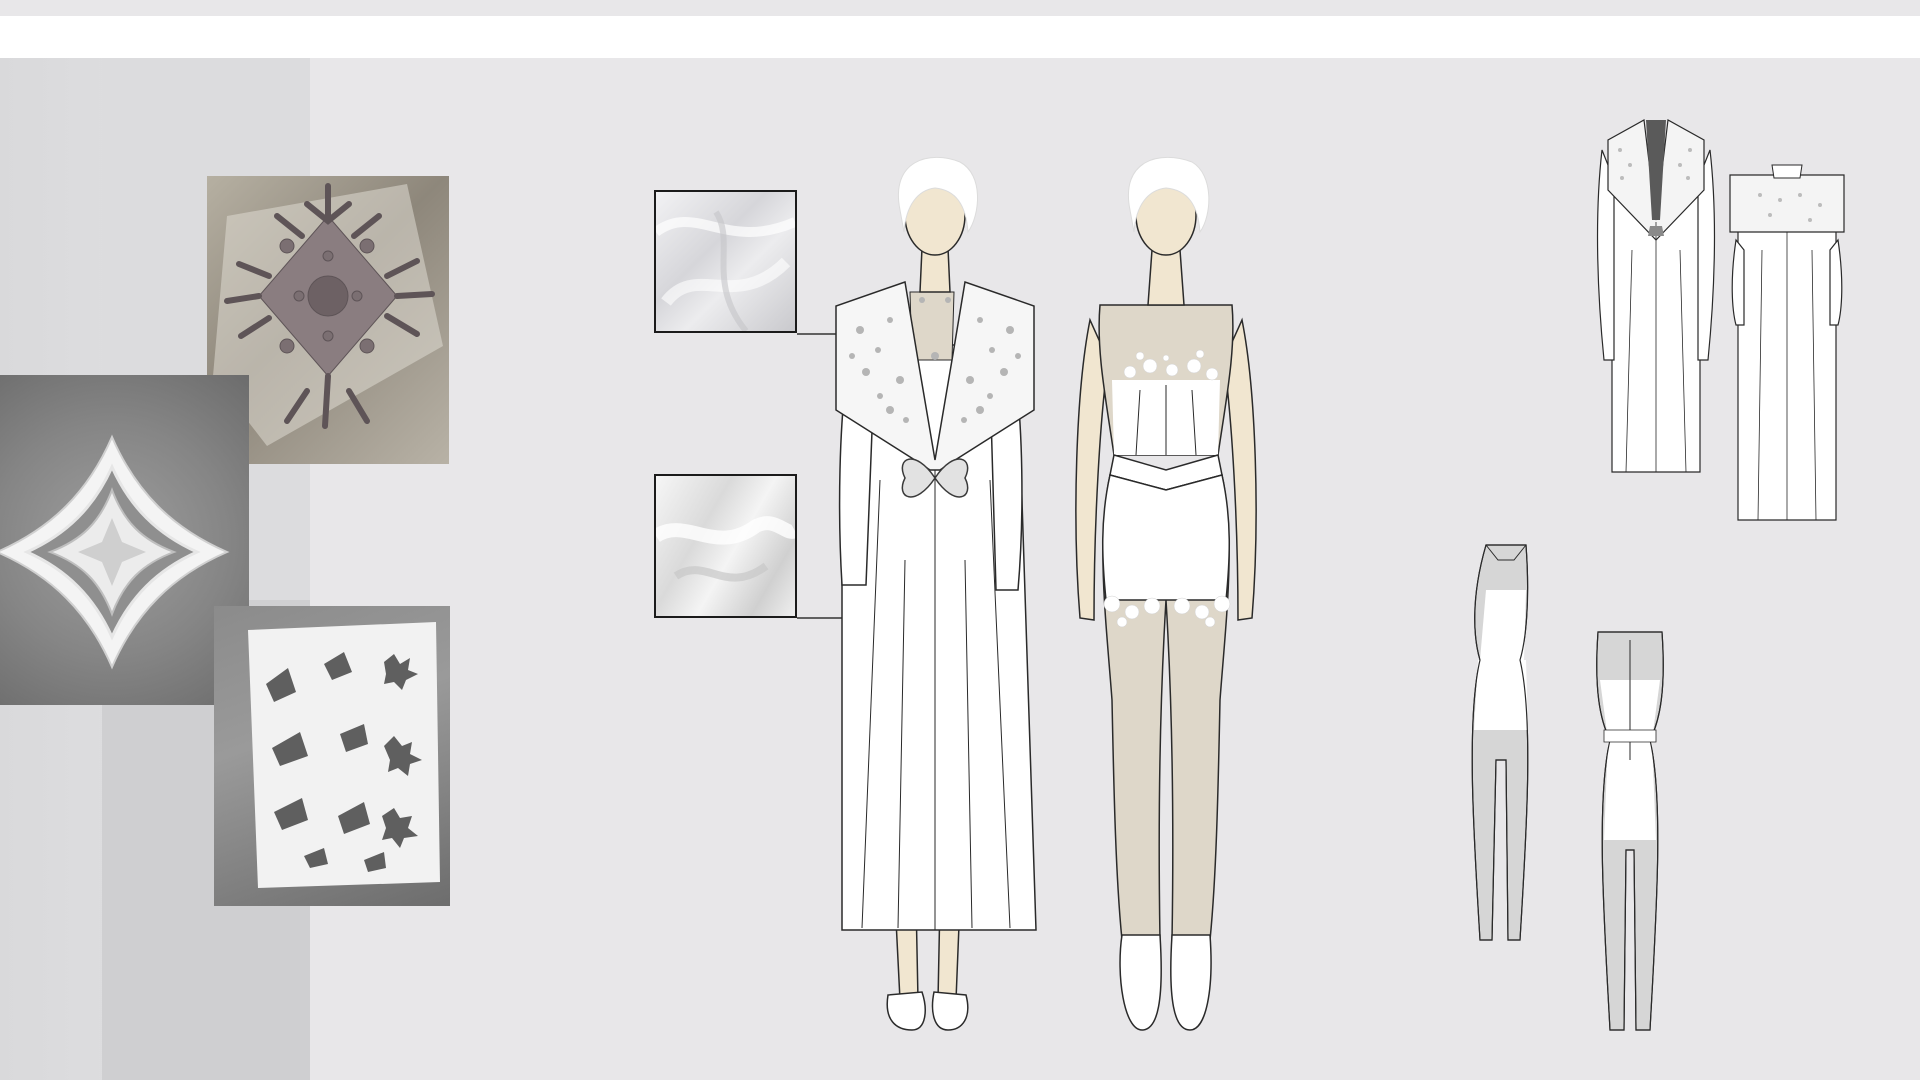 The height and width of the screenshot is (1080, 1920). What do you see at coordinates (1166, 593) in the screenshot?
I see `jumpsuit-look-figure` at bounding box center [1166, 593].